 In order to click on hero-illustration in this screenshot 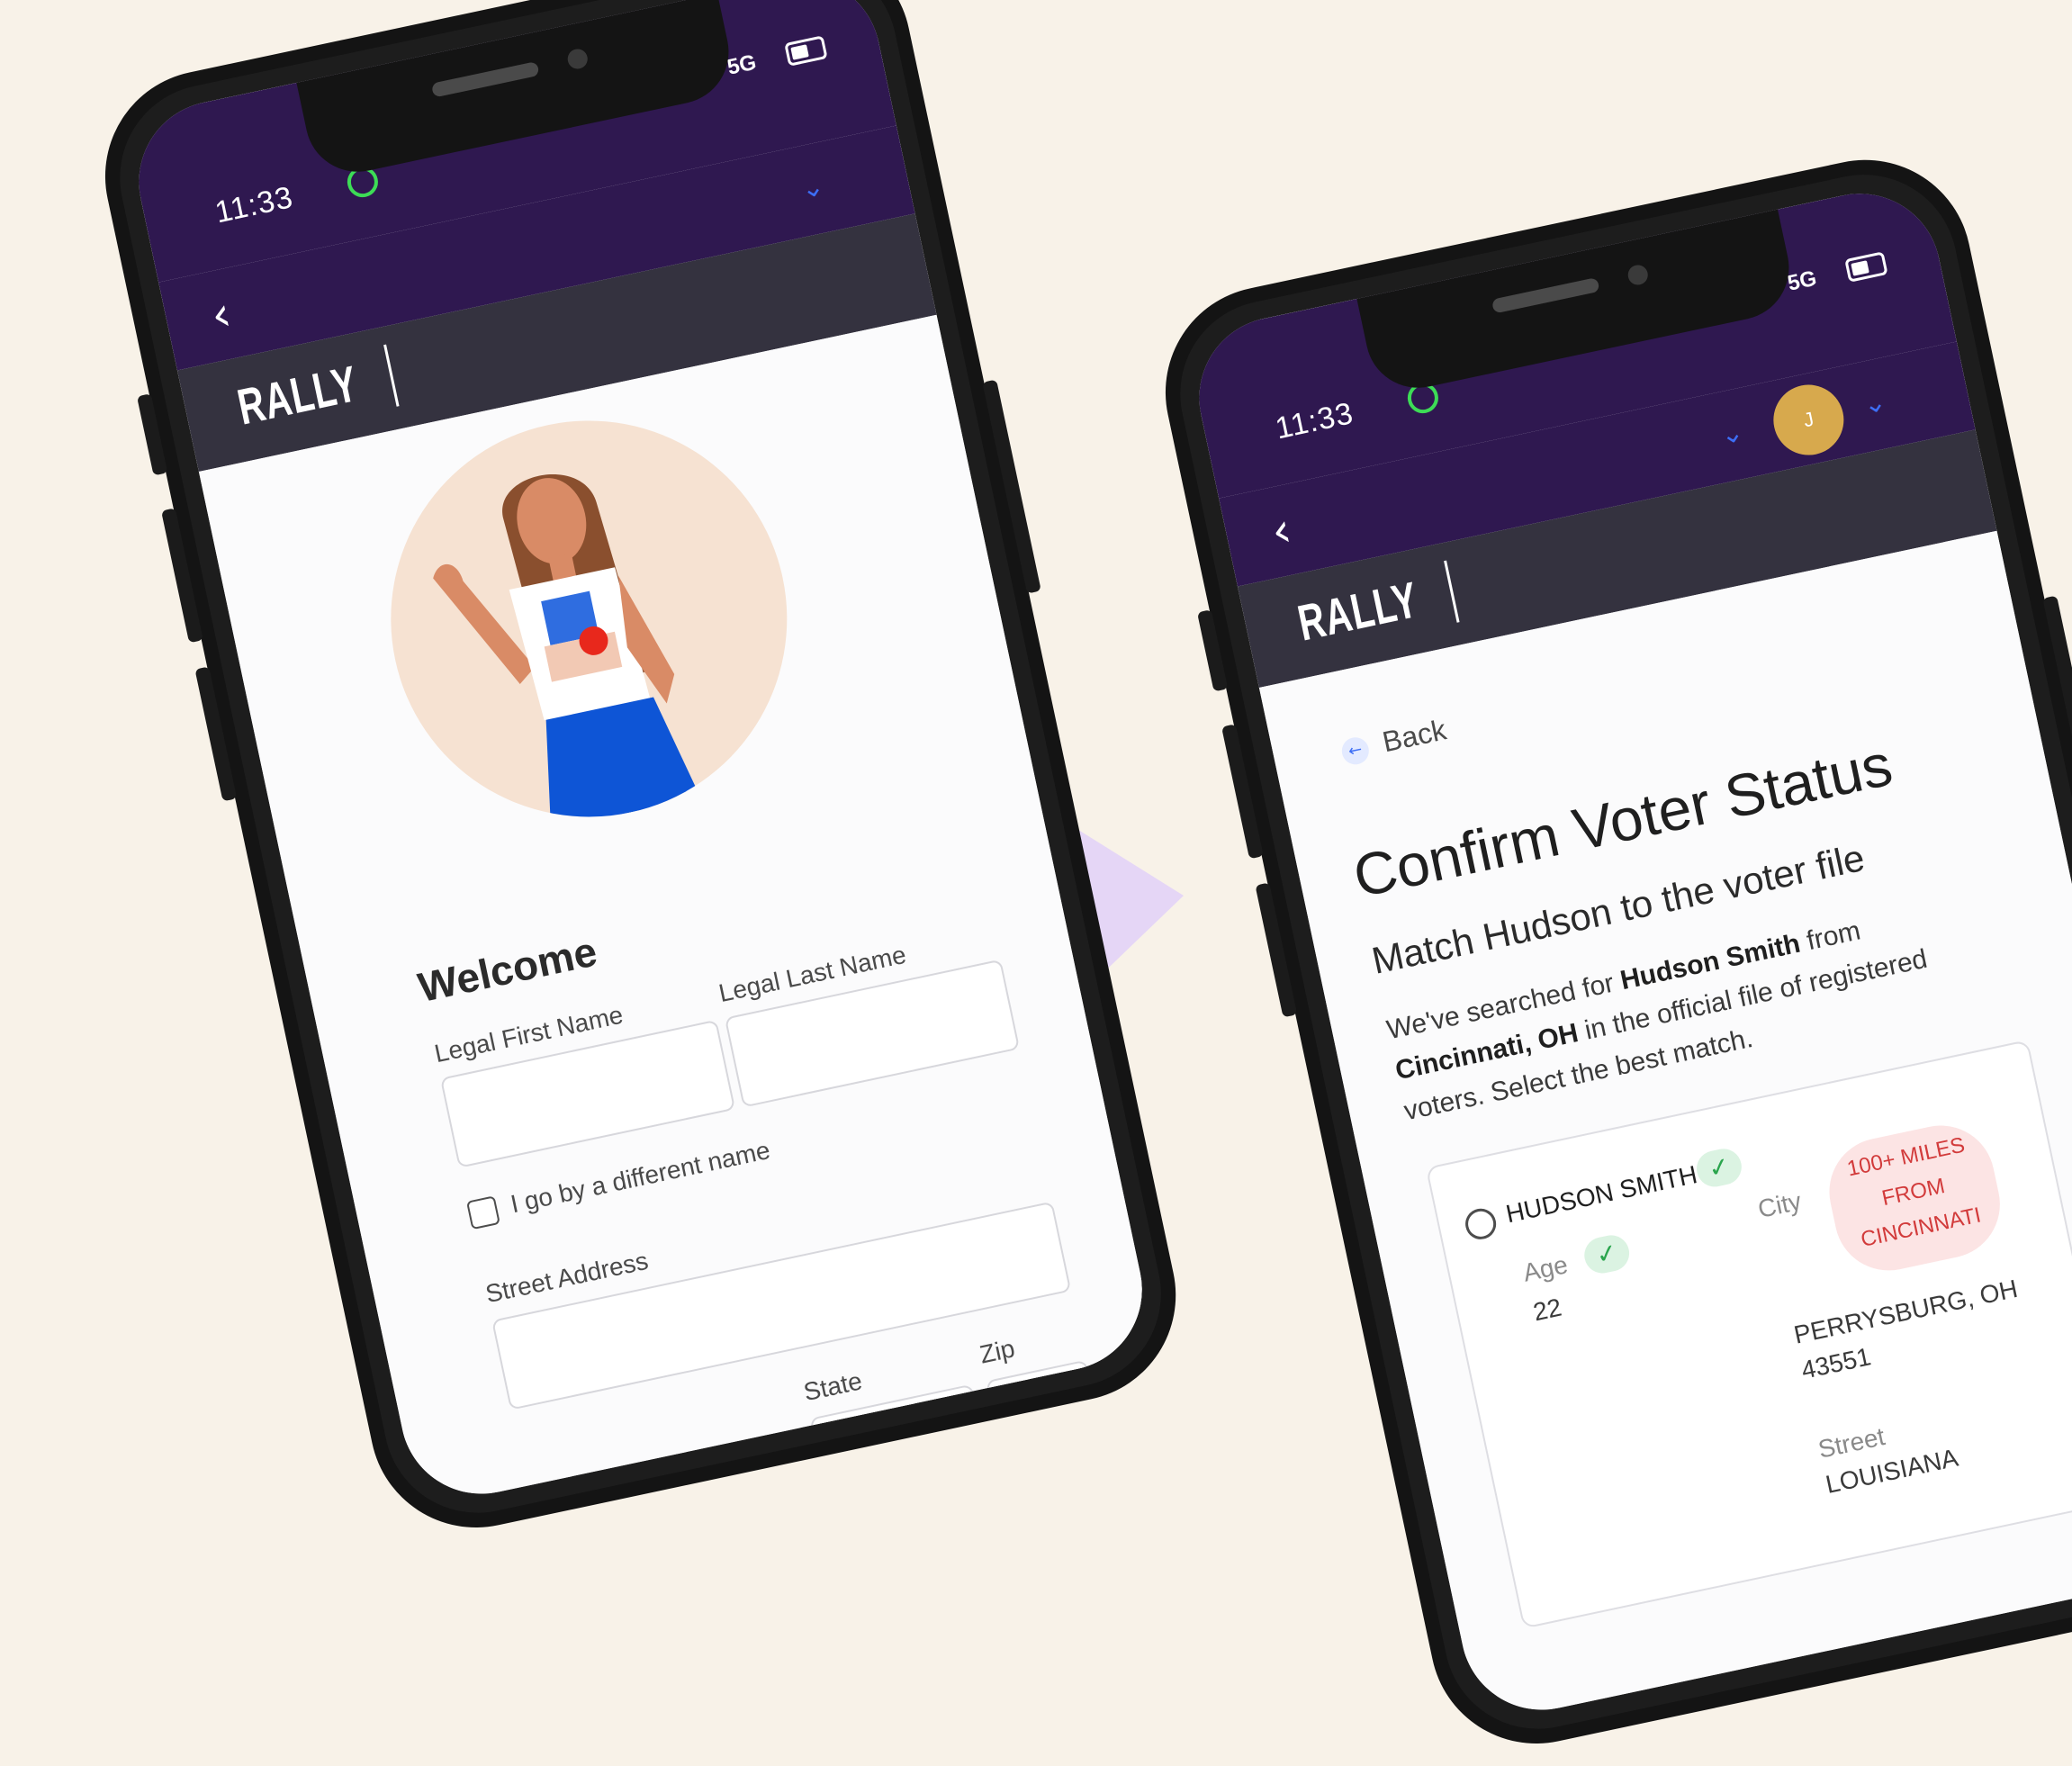, I will do `click(589, 618)`.